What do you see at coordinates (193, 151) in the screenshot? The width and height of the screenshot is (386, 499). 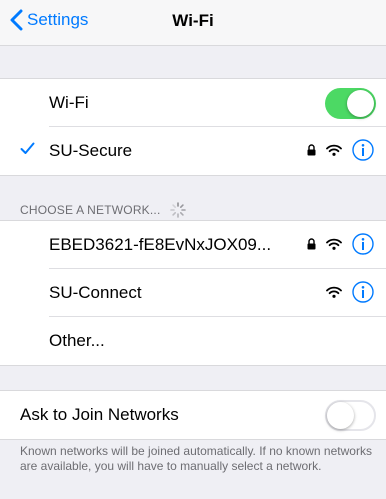 I see `connected-network-row: SU-Secure` at bounding box center [193, 151].